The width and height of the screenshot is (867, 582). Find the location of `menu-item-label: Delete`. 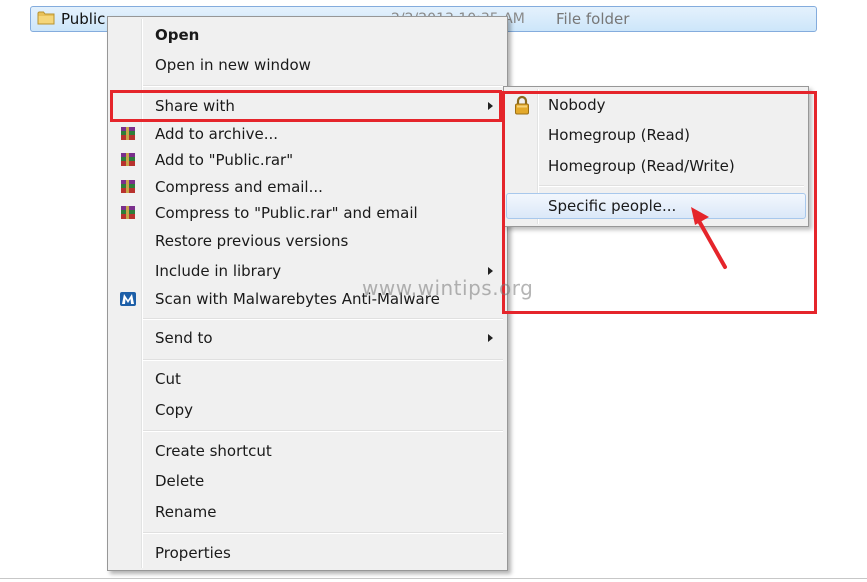

menu-item-label: Delete is located at coordinates (180, 481).